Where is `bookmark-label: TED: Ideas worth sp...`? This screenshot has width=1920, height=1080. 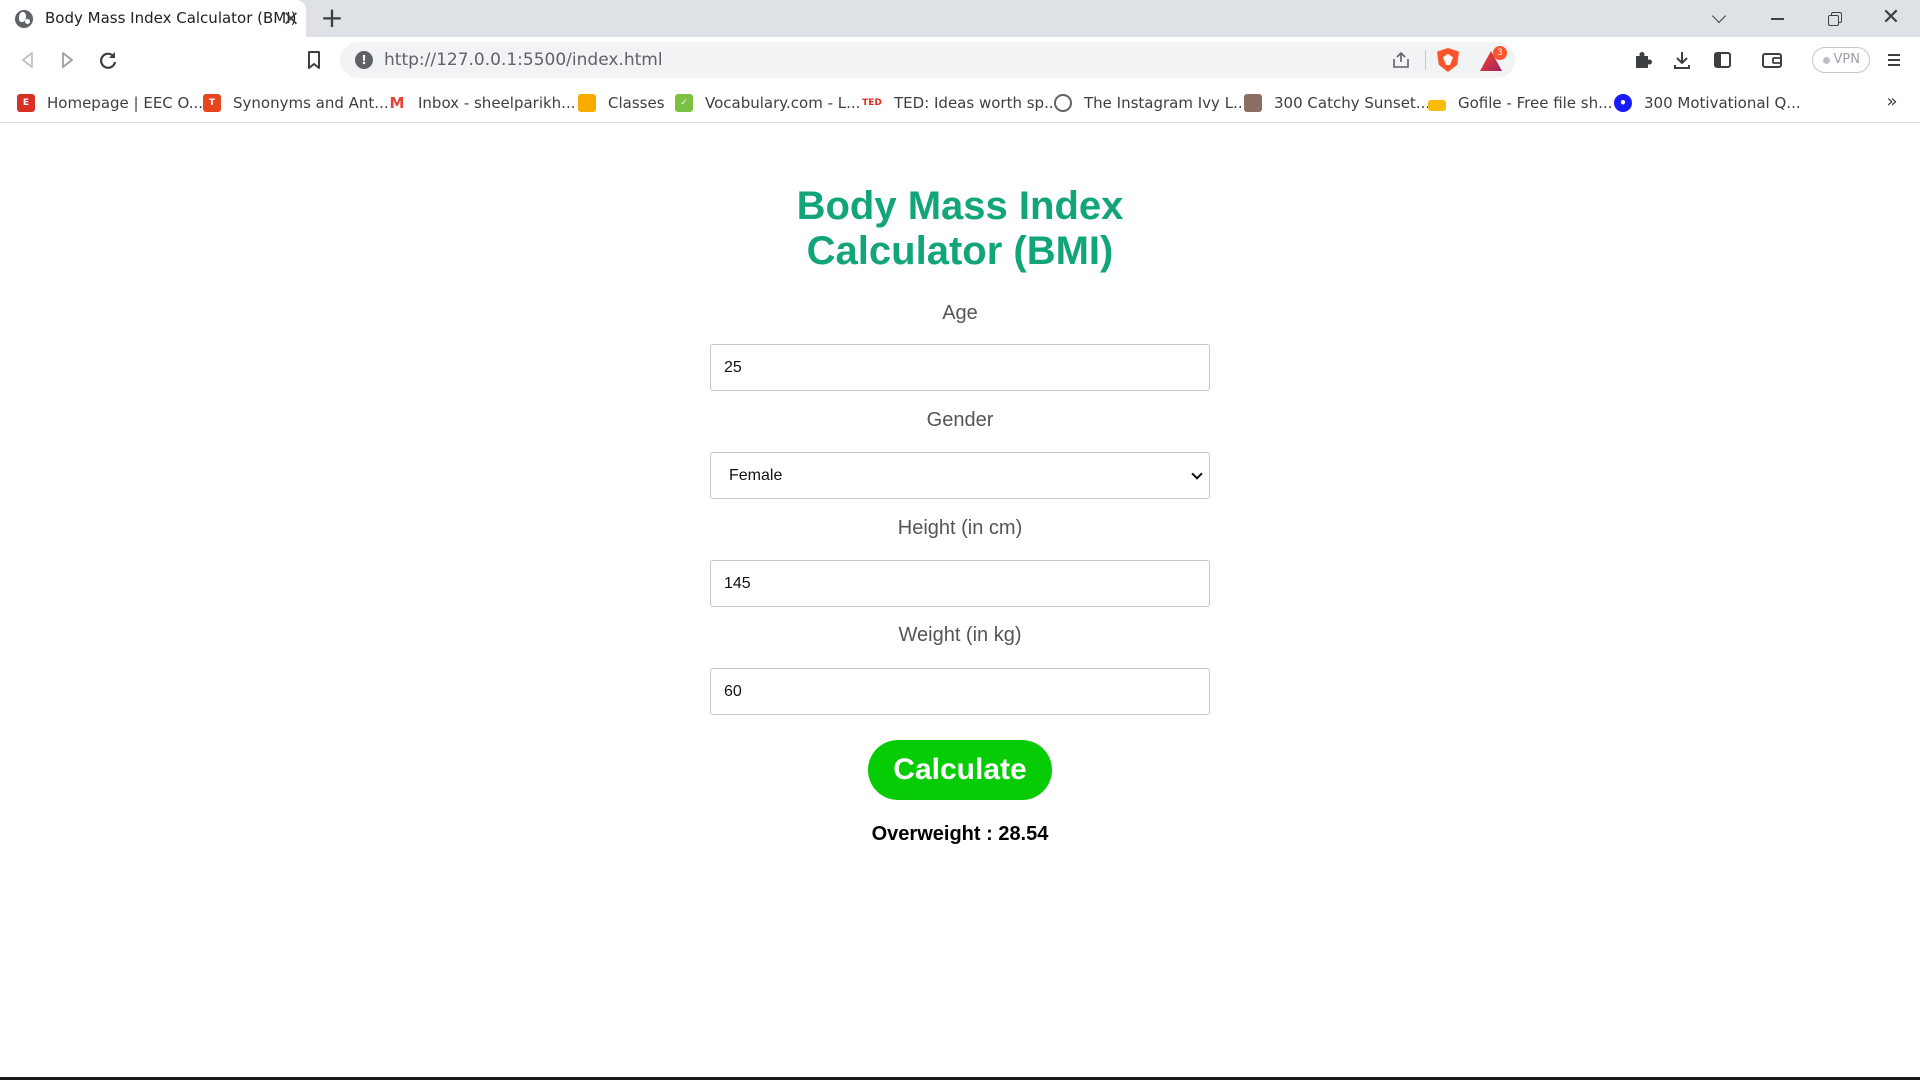
bookmark-label: TED: Ideas worth sp... is located at coordinates (976, 103).